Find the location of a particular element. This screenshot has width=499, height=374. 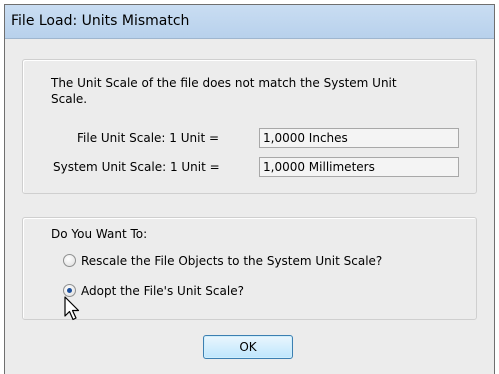

adopt-label: Adopt the File's Unit Scale? is located at coordinates (162, 291).